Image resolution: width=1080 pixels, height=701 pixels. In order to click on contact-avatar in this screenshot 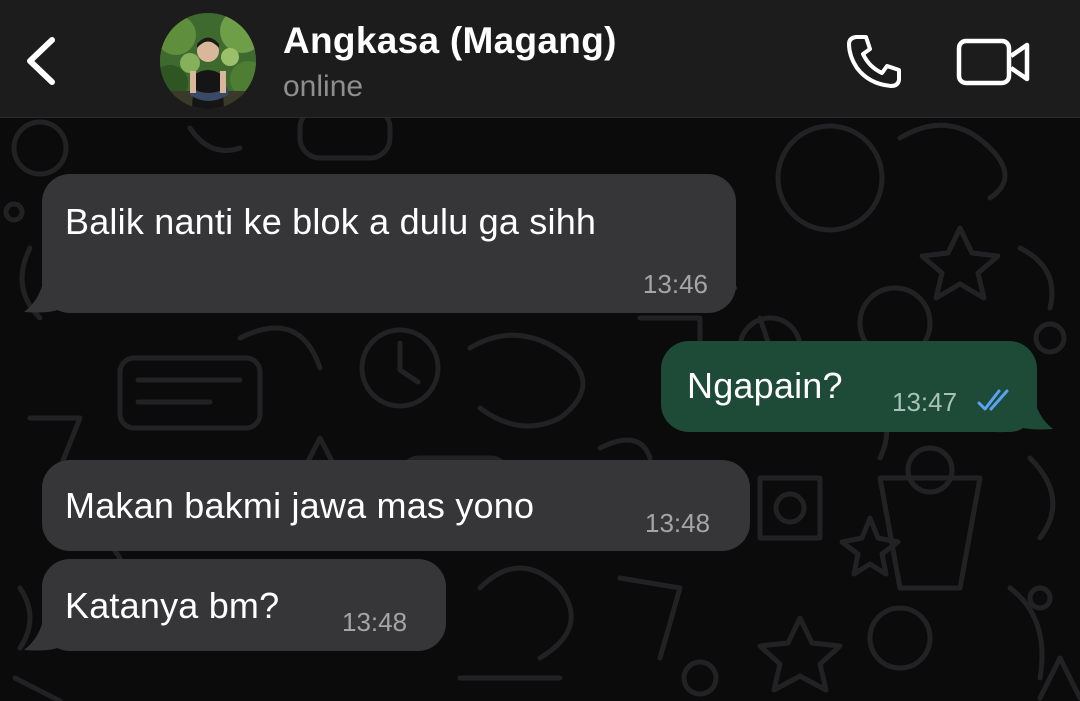, I will do `click(208, 61)`.